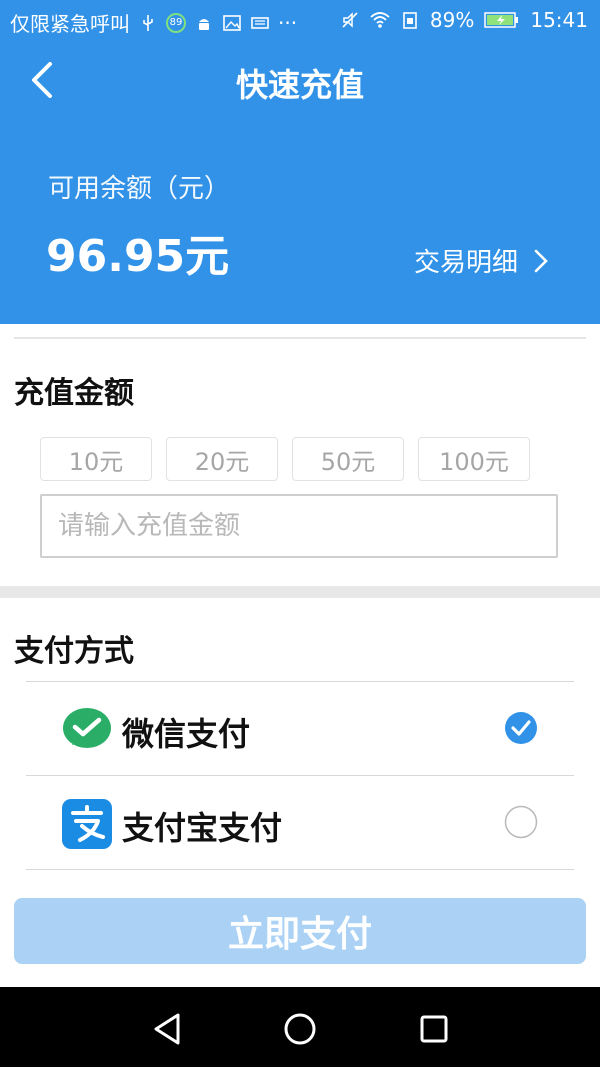  I want to click on payment-option-alipay: 支付宝支付, so click(300, 823).